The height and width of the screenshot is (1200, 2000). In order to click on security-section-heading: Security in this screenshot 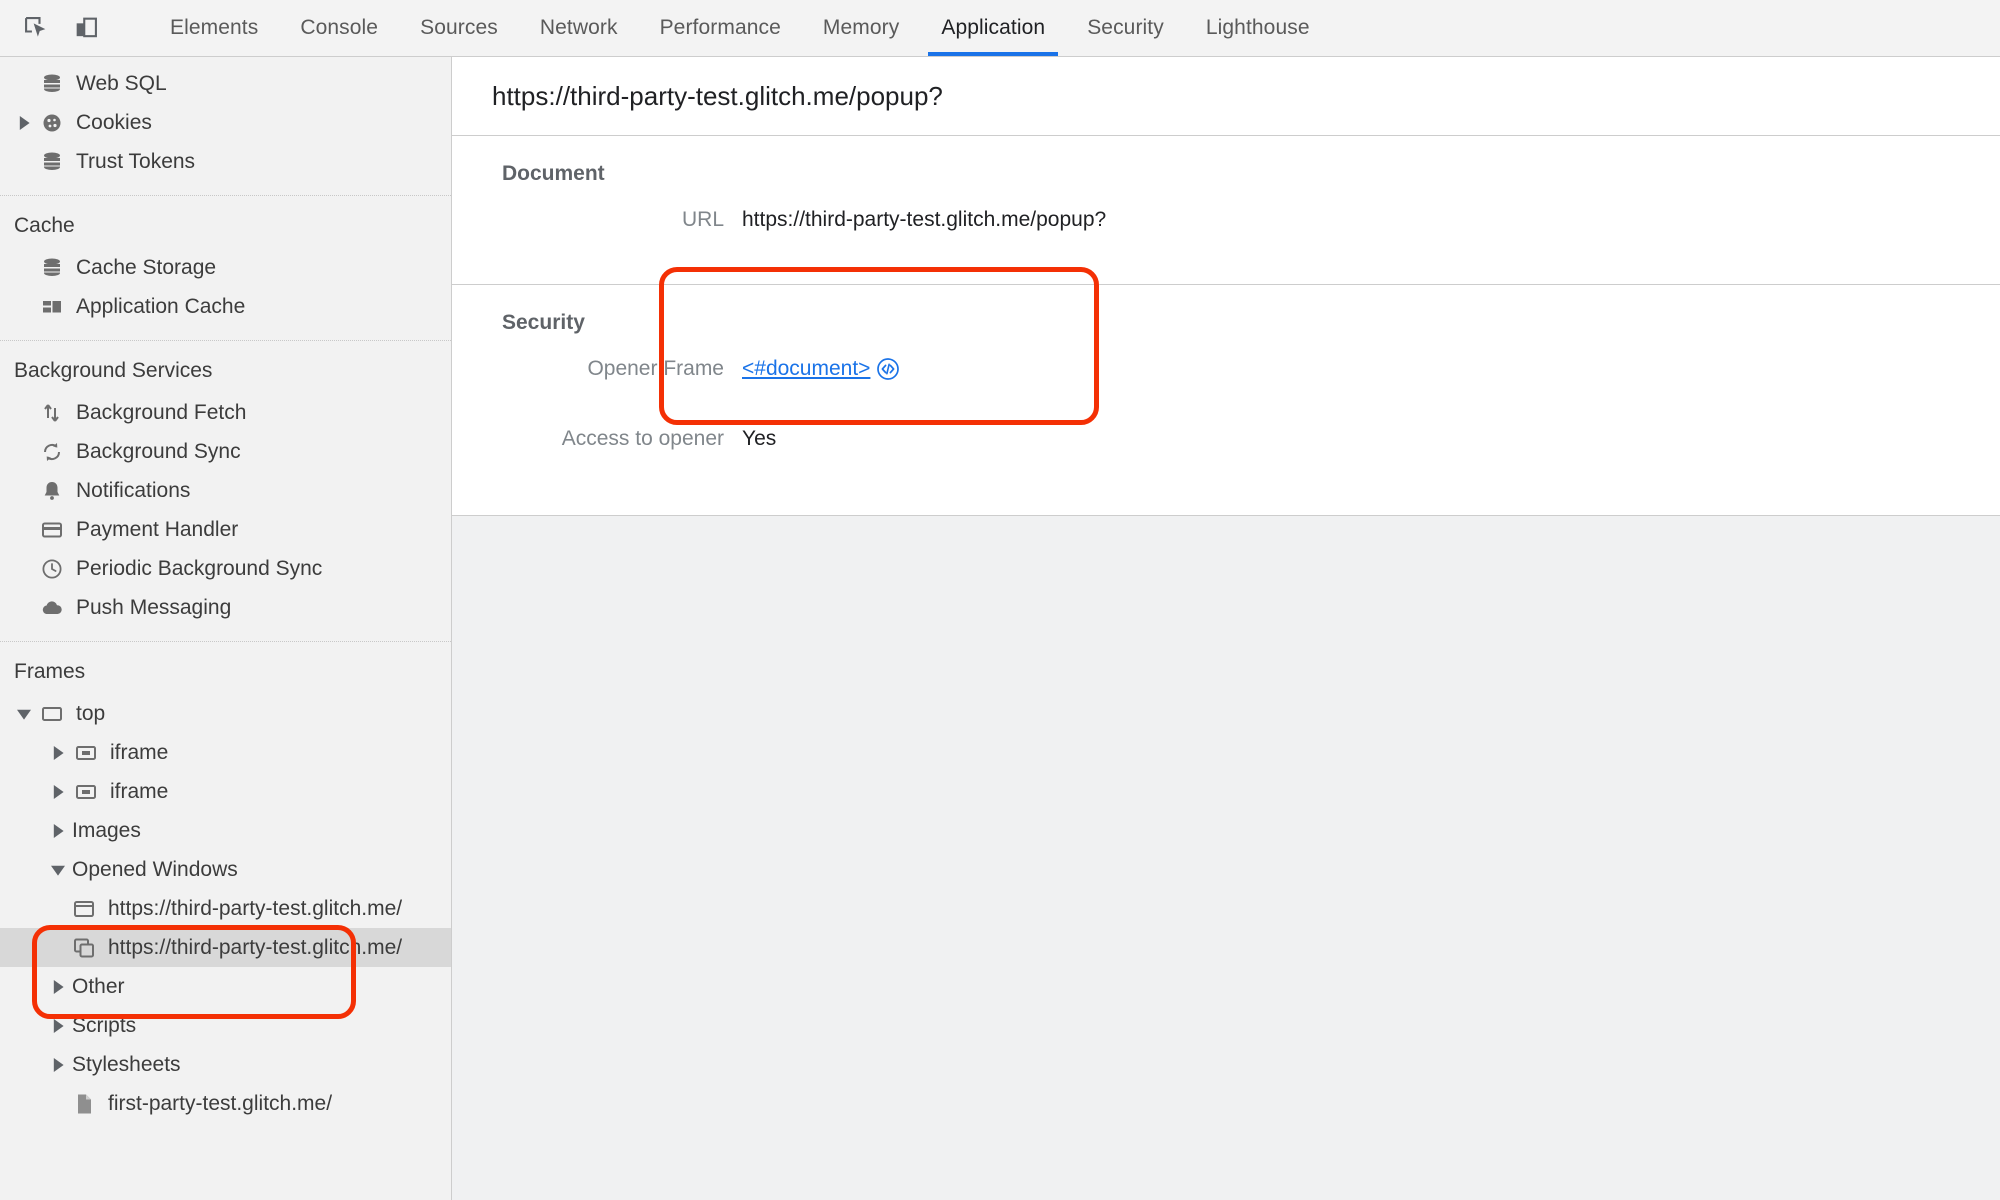, I will do `click(543, 322)`.